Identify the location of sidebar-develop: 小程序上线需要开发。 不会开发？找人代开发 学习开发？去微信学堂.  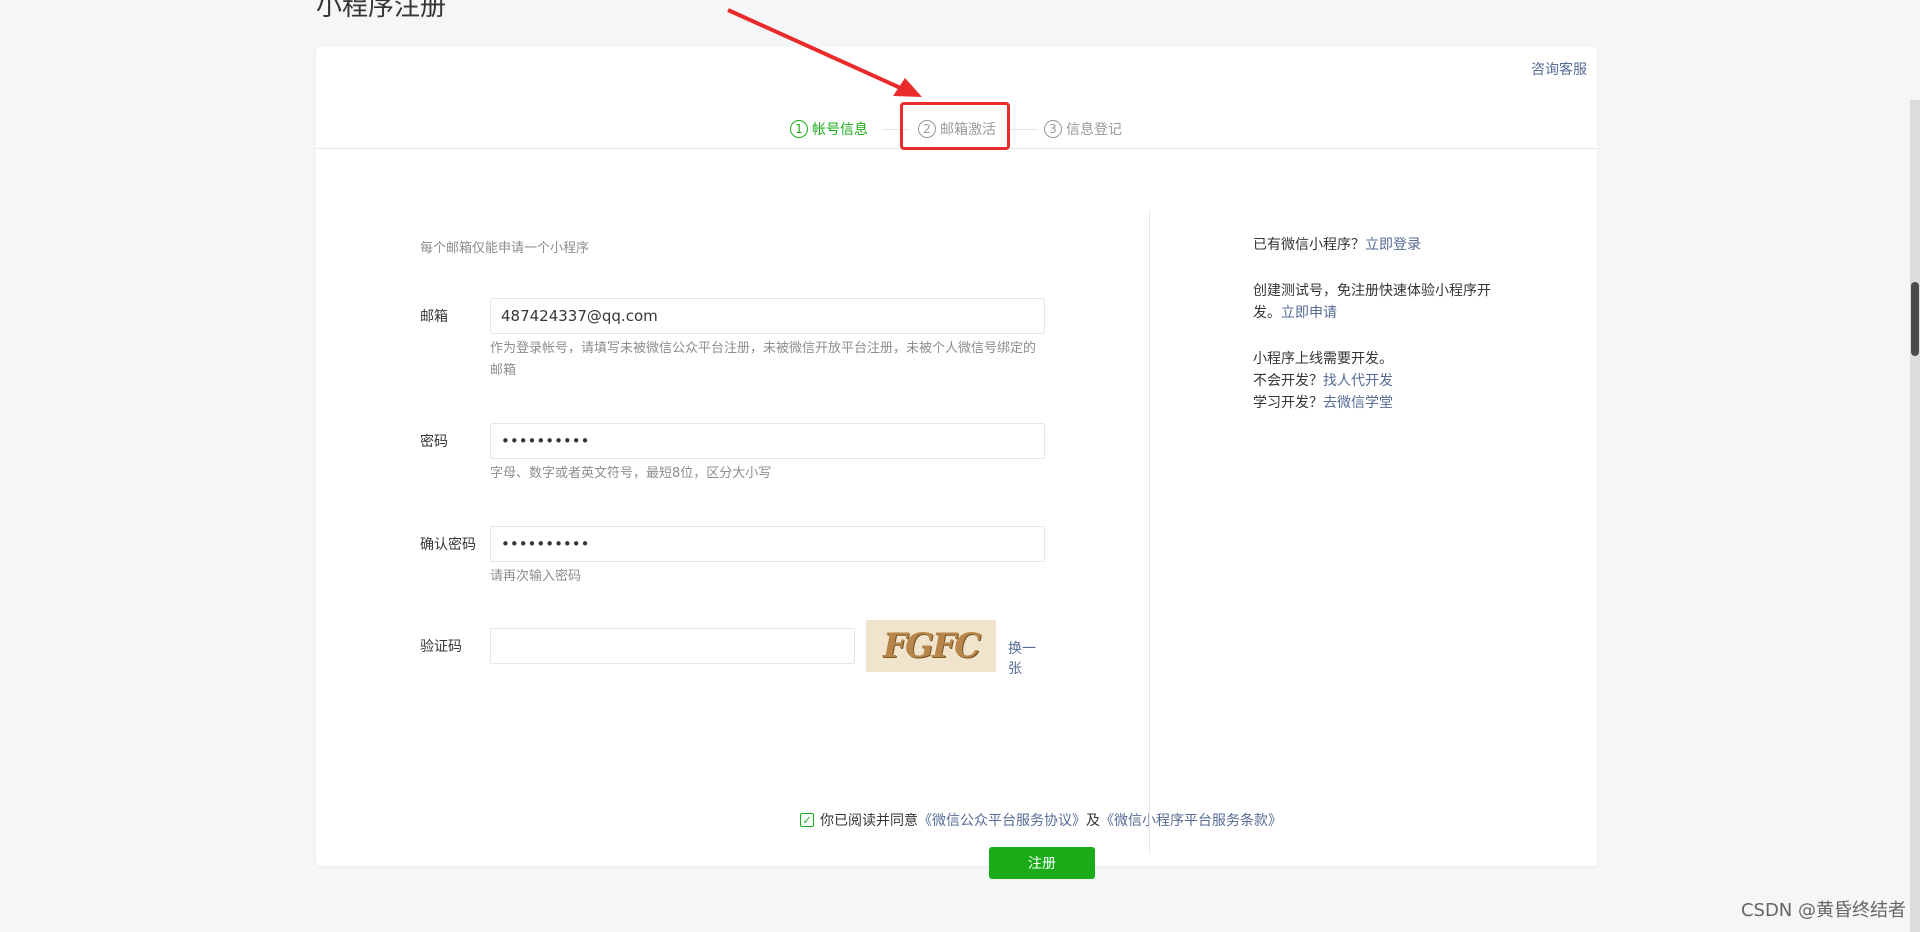
(1383, 381).